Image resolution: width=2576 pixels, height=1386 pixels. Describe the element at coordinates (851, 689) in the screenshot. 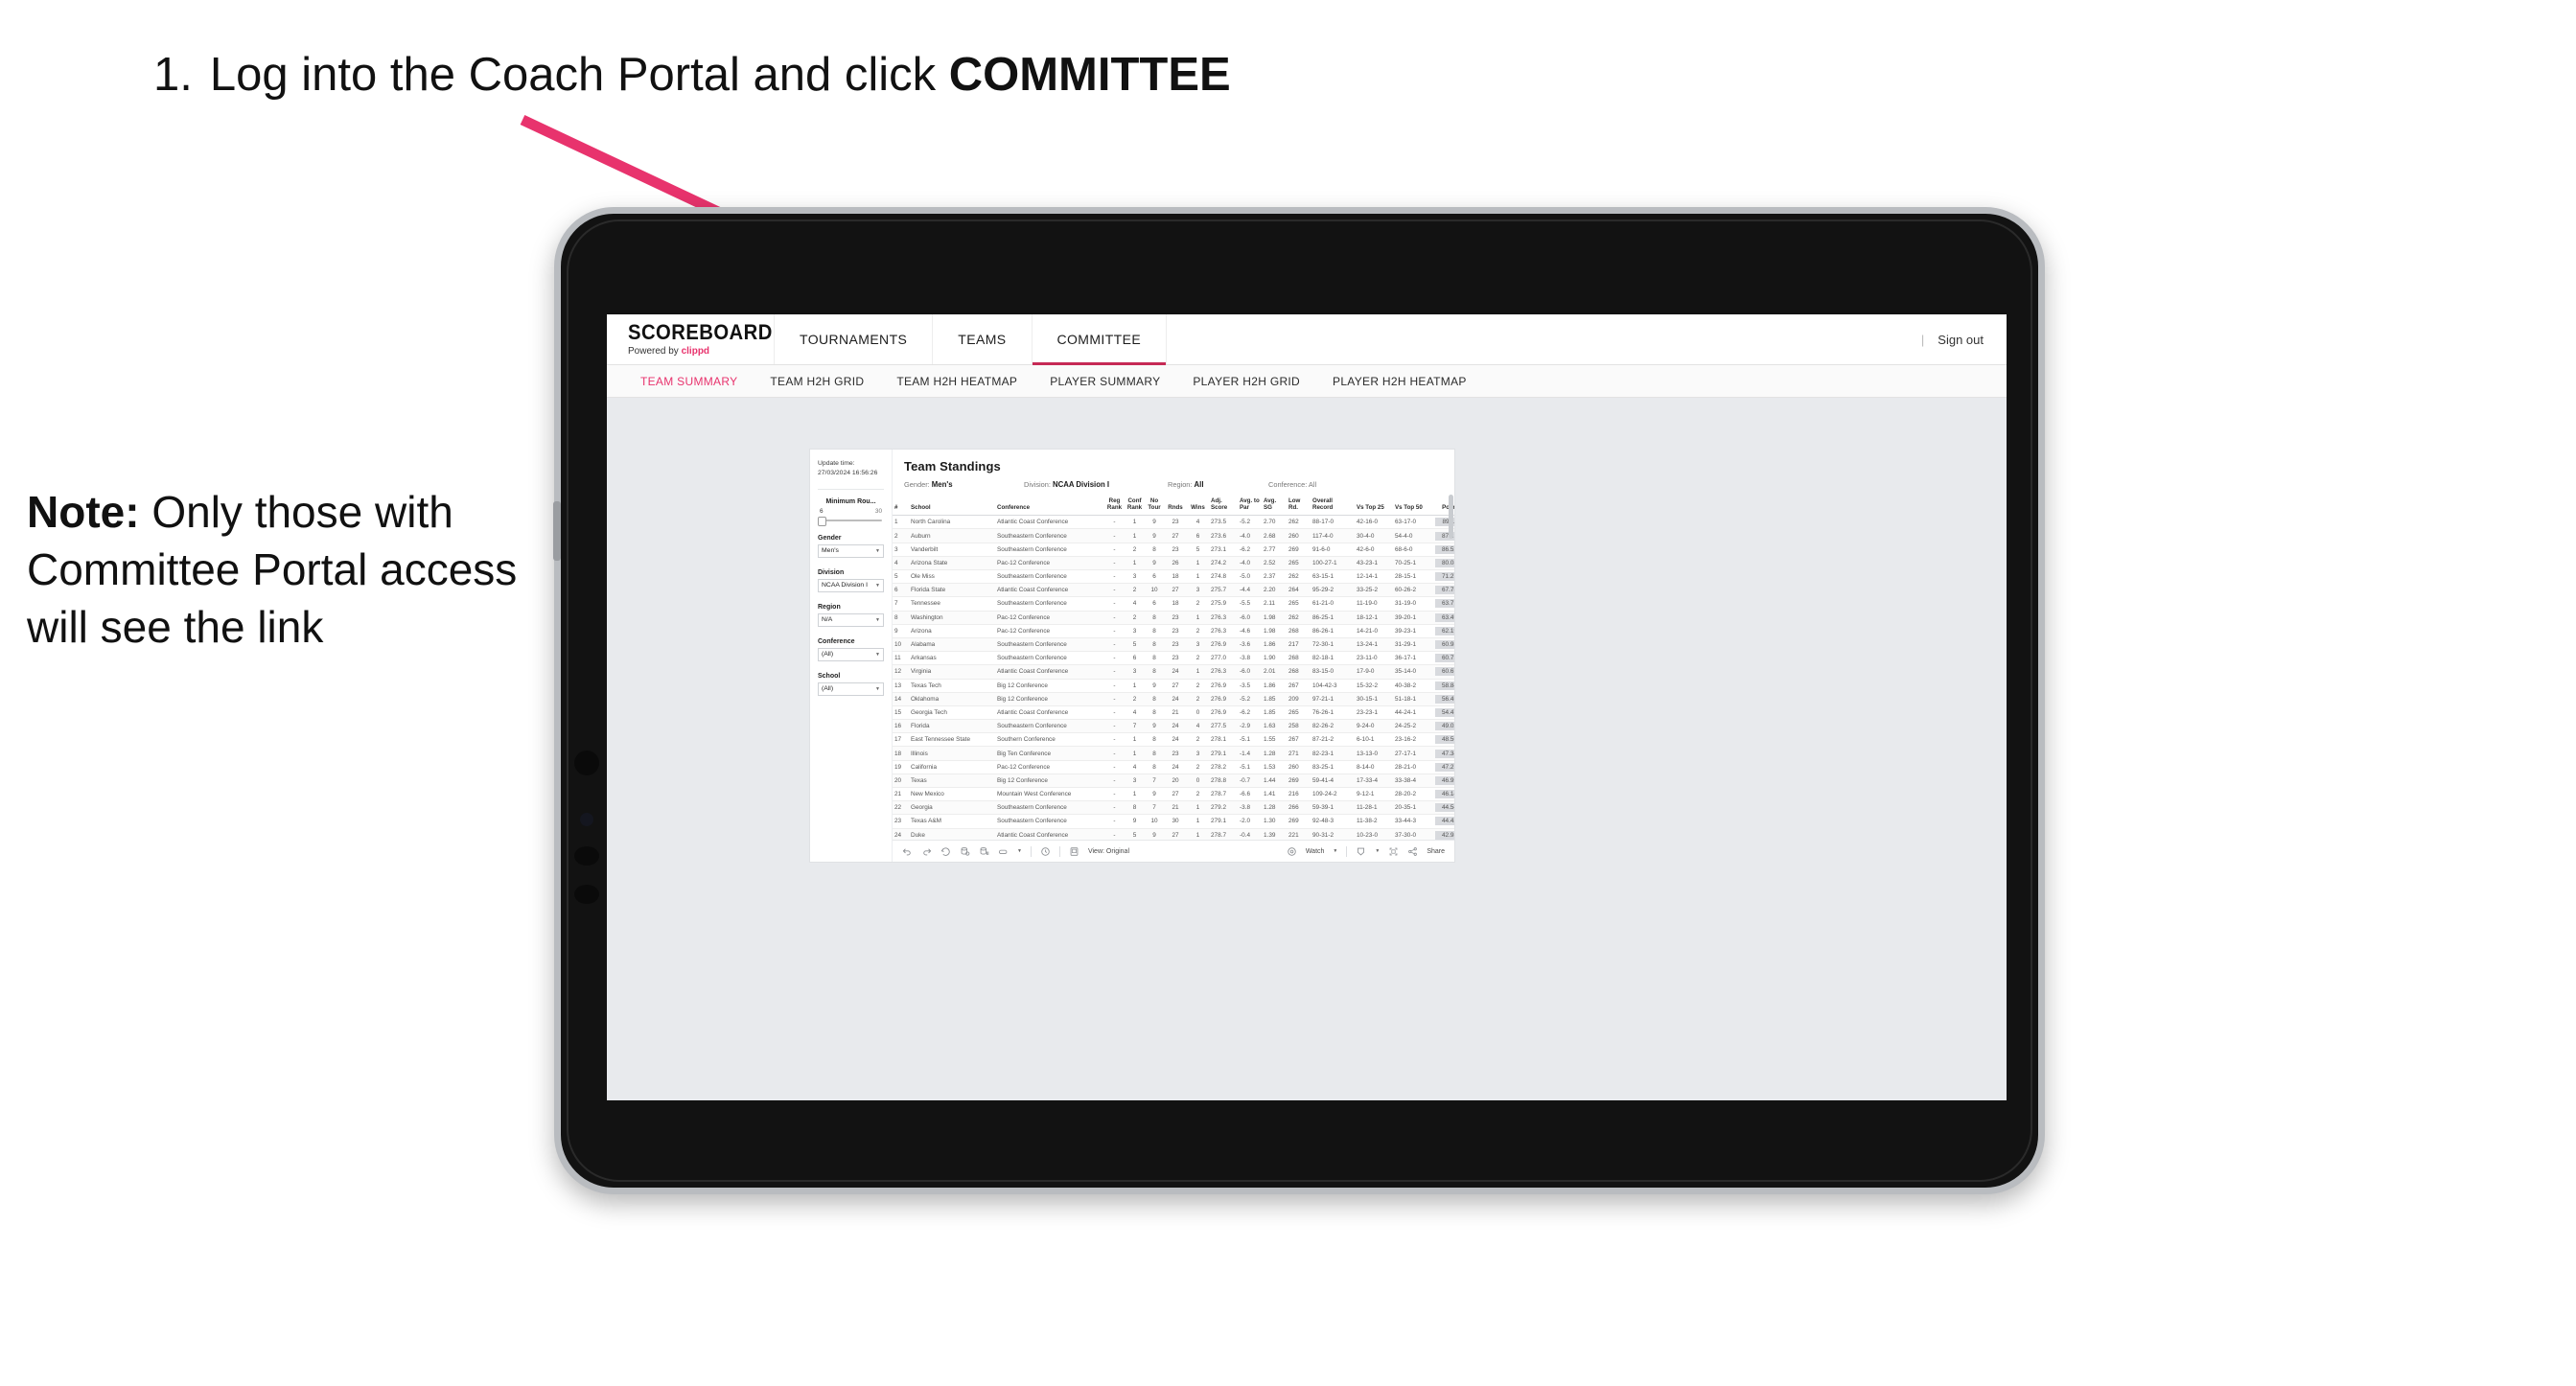

I see `filter-school-select: (All) ▼` at that location.